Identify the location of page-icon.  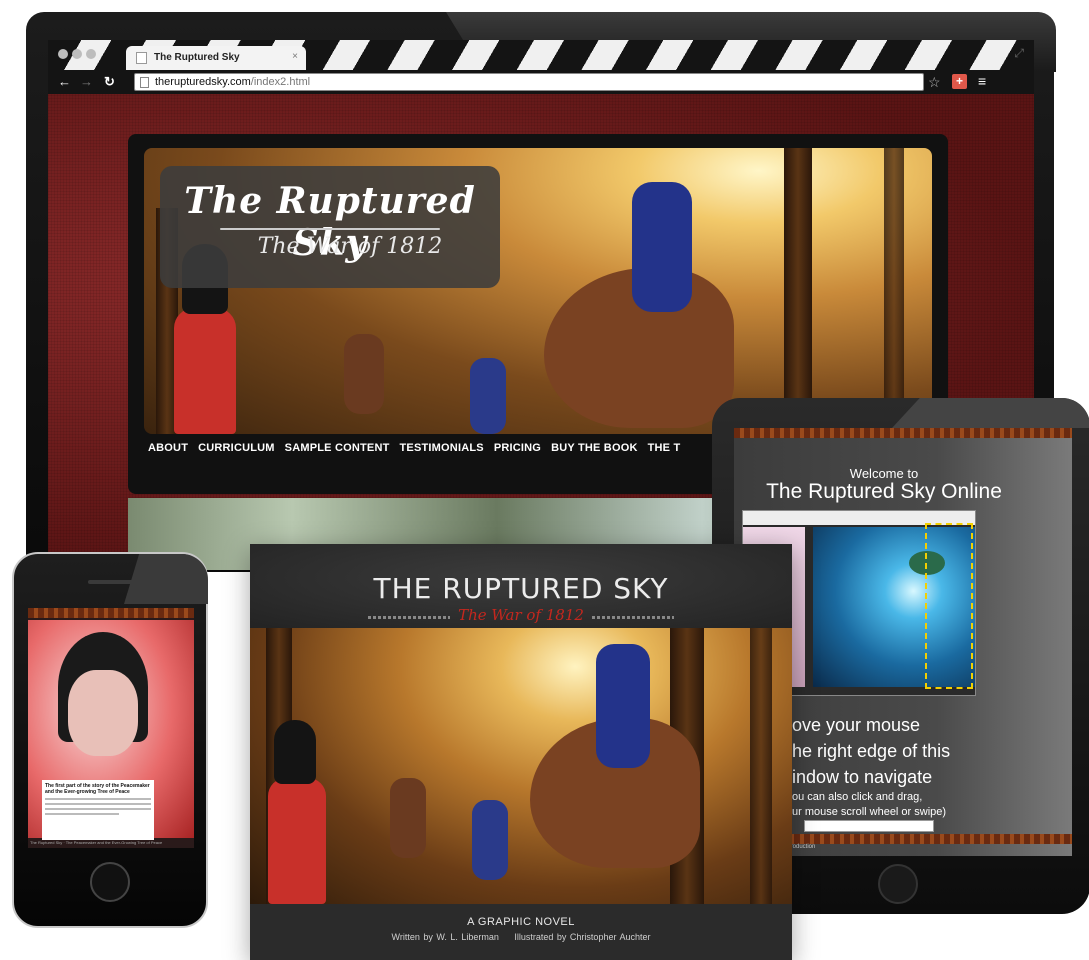
(144, 82).